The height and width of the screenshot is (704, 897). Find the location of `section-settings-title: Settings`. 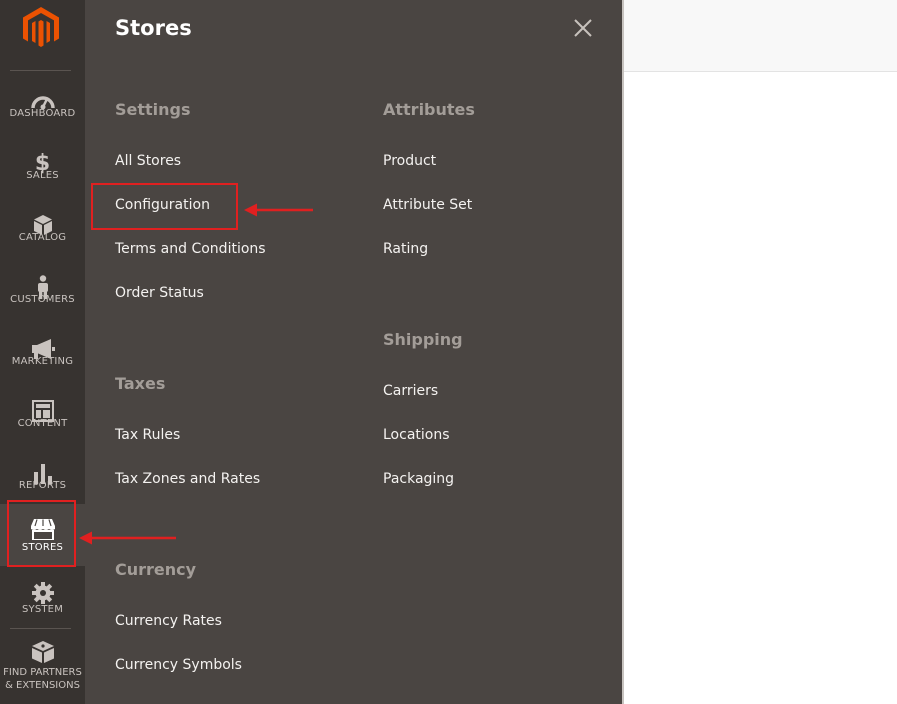

section-settings-title: Settings is located at coordinates (153, 109).